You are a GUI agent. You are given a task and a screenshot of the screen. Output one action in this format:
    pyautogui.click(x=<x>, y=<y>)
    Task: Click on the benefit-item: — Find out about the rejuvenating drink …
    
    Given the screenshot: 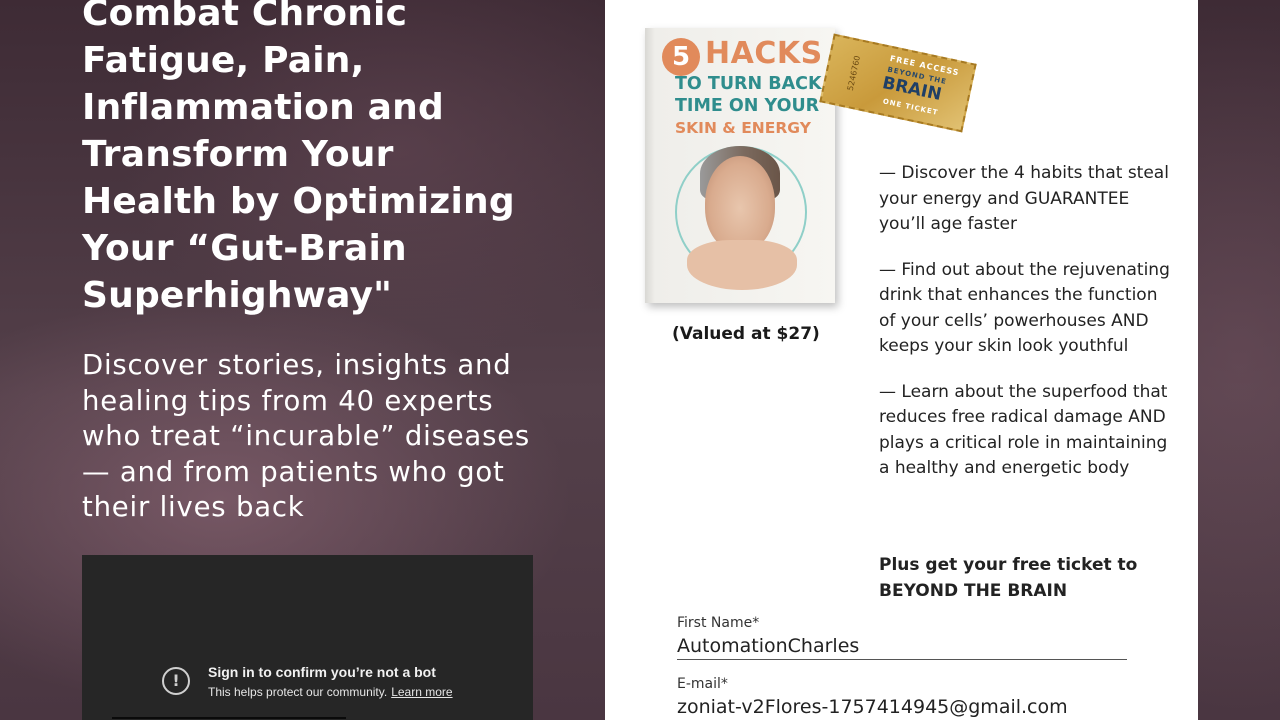 What is the action you would take?
    pyautogui.click(x=1024, y=308)
    